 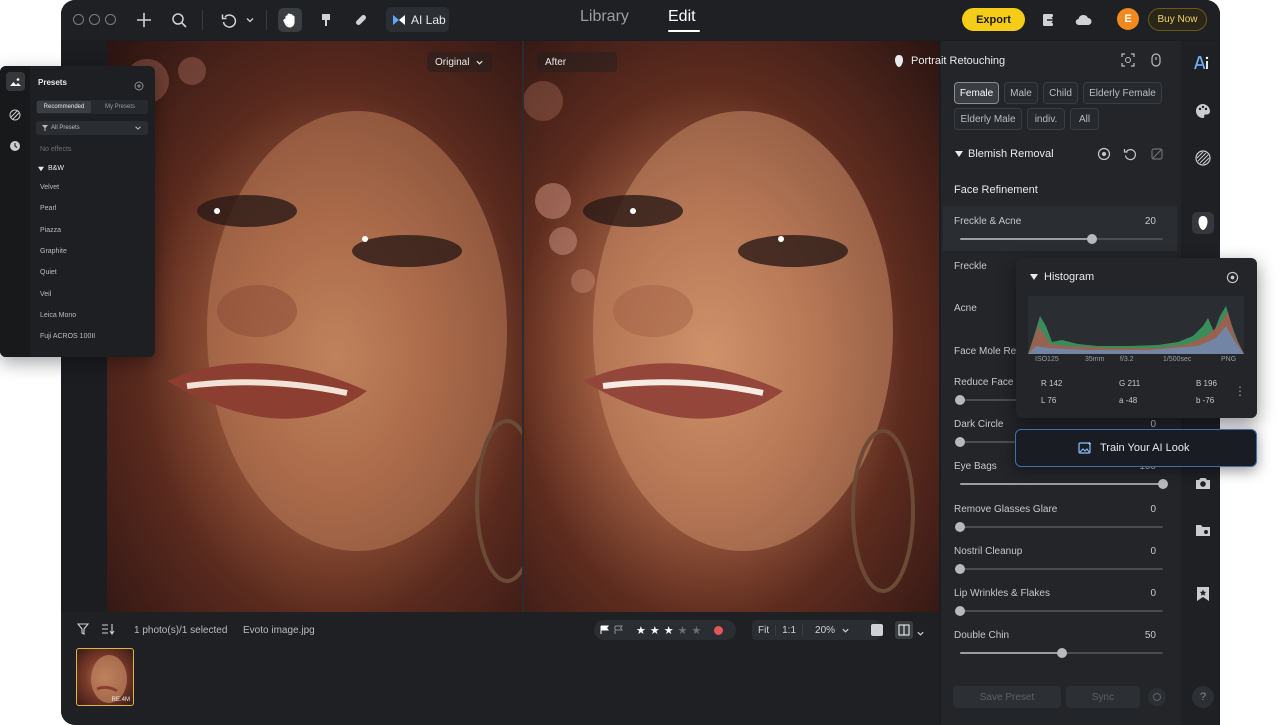 What do you see at coordinates (110, 19) in the screenshot?
I see `window-maximize-button` at bounding box center [110, 19].